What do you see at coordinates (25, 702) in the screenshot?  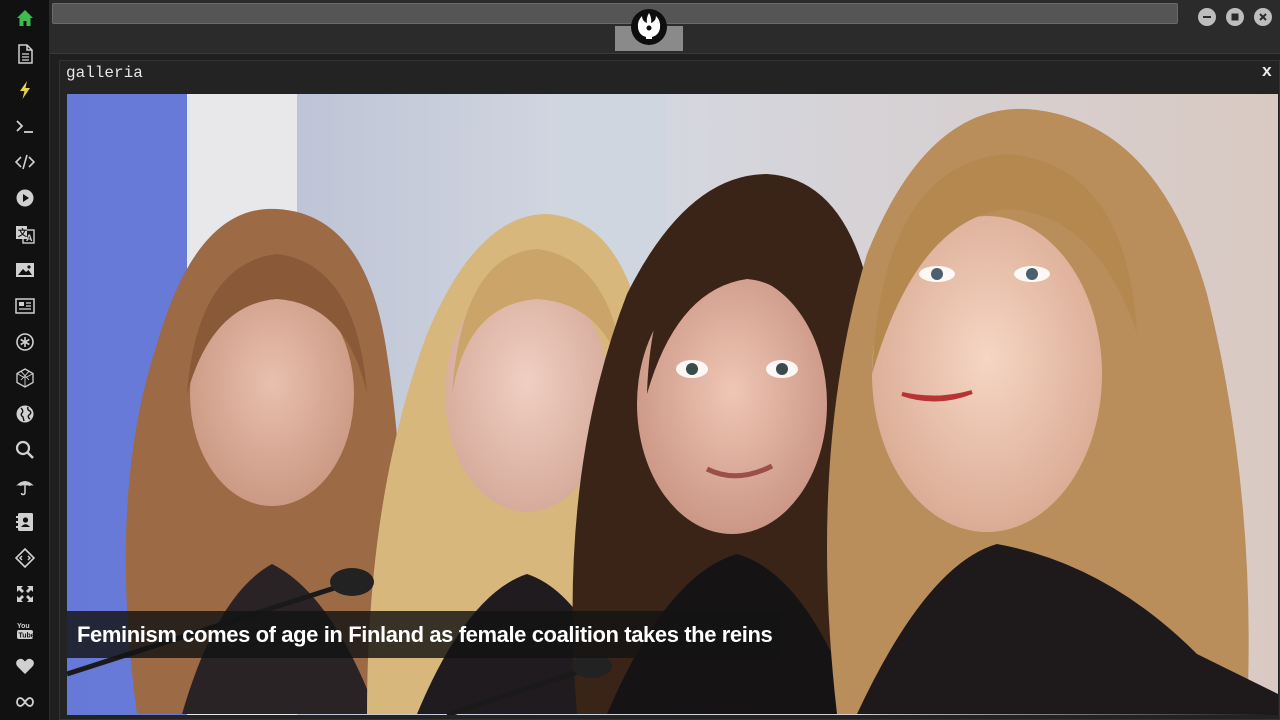 I see `infinity-icon` at bounding box center [25, 702].